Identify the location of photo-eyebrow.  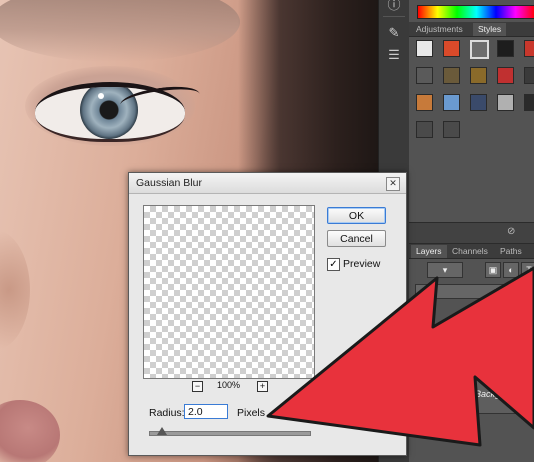
(120, 31).